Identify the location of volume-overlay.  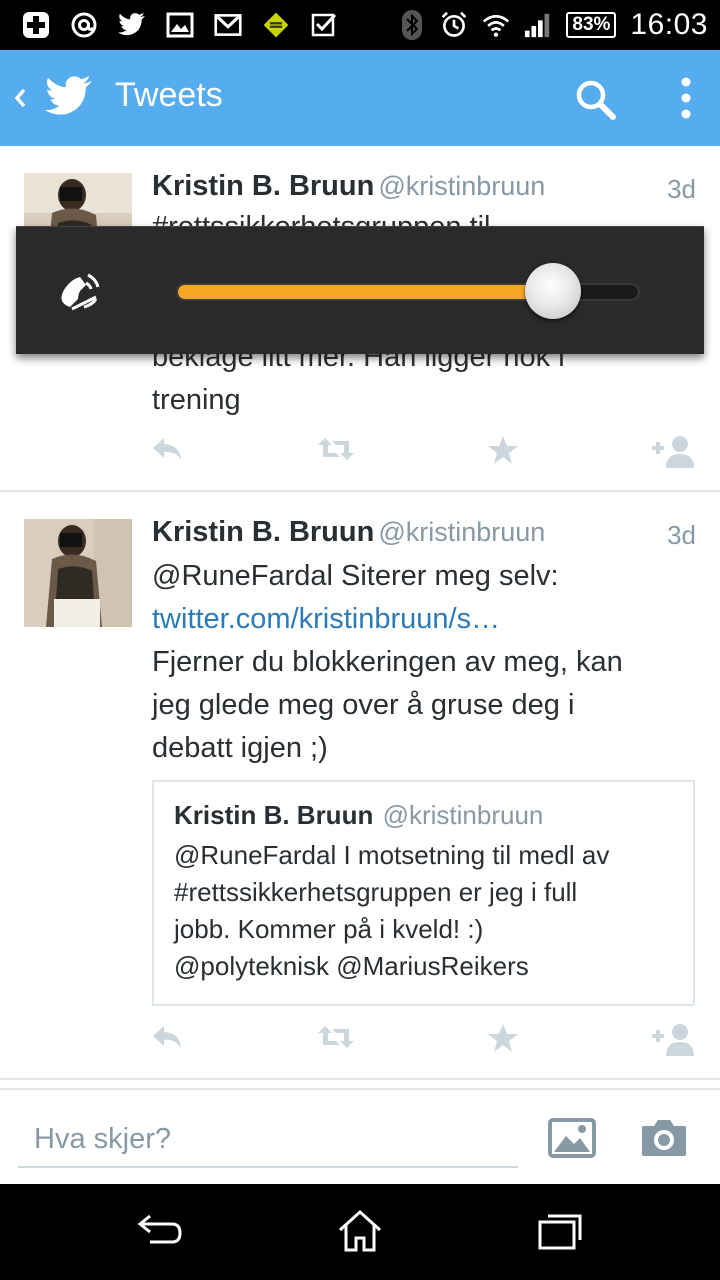
(360, 290).